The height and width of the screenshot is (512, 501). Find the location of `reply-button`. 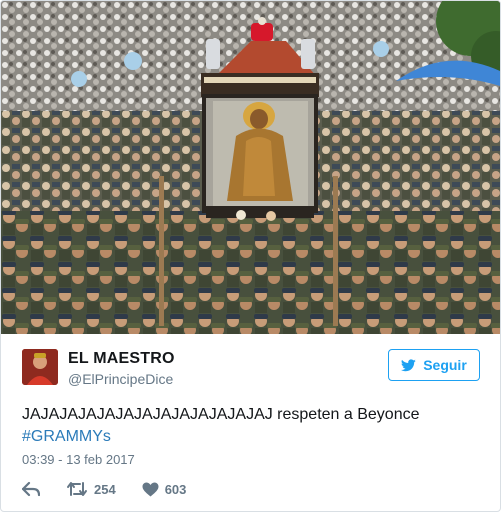

reply-button is located at coordinates (31, 489).